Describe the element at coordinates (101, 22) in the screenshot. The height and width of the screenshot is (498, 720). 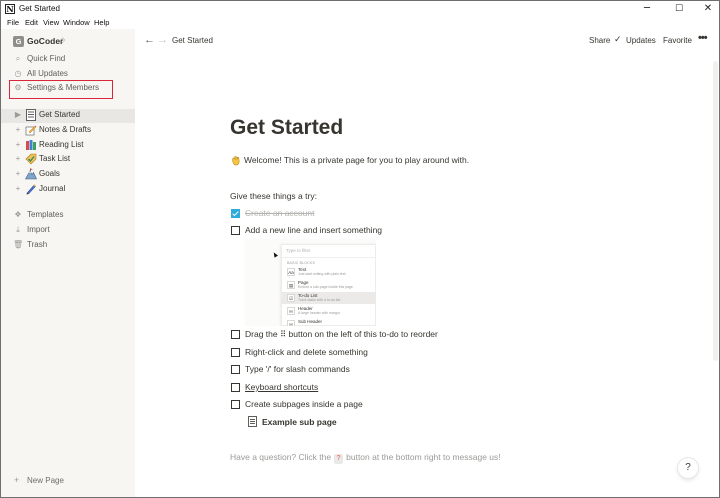
I see `menu-help: Help` at that location.